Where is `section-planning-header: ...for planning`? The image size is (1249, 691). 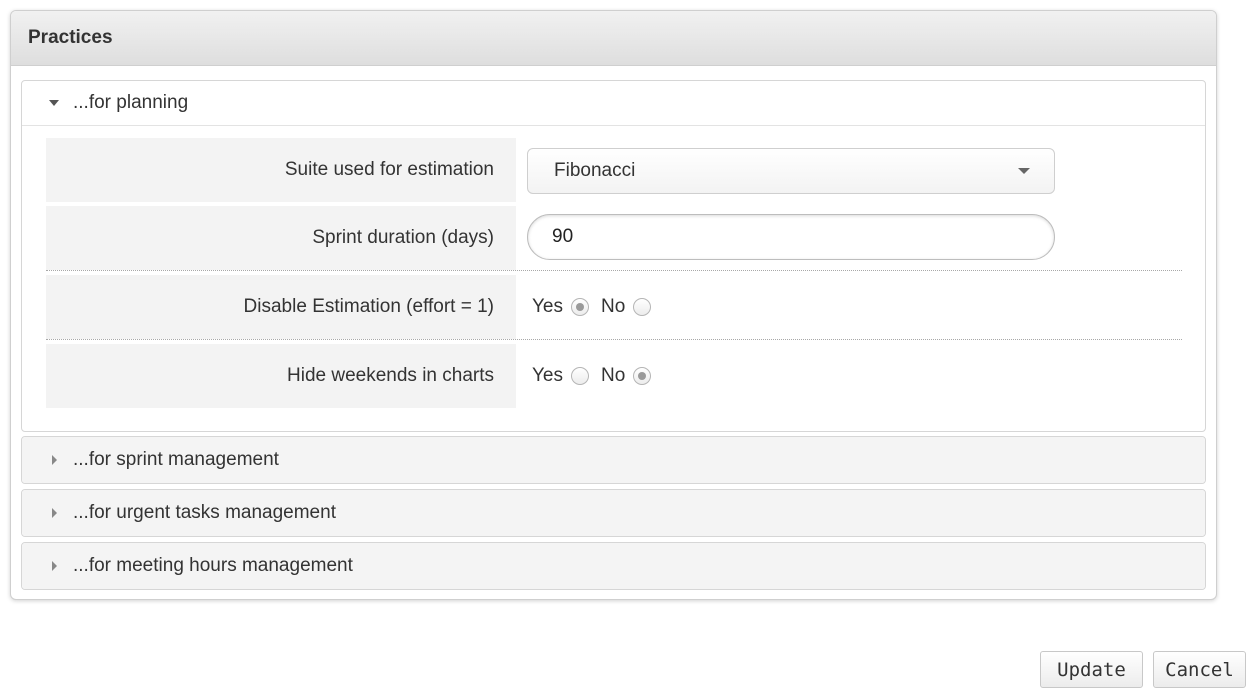 section-planning-header: ...for planning is located at coordinates (613, 103).